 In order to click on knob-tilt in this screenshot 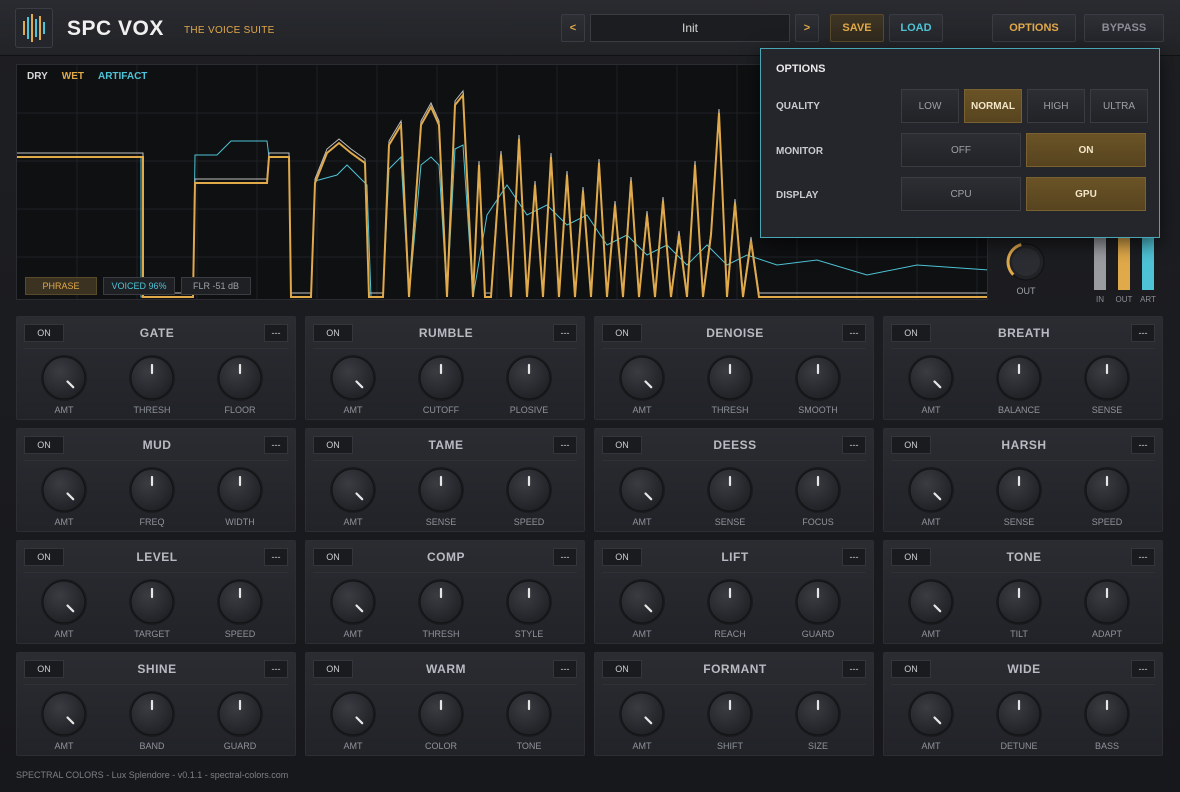, I will do `click(1019, 602)`.